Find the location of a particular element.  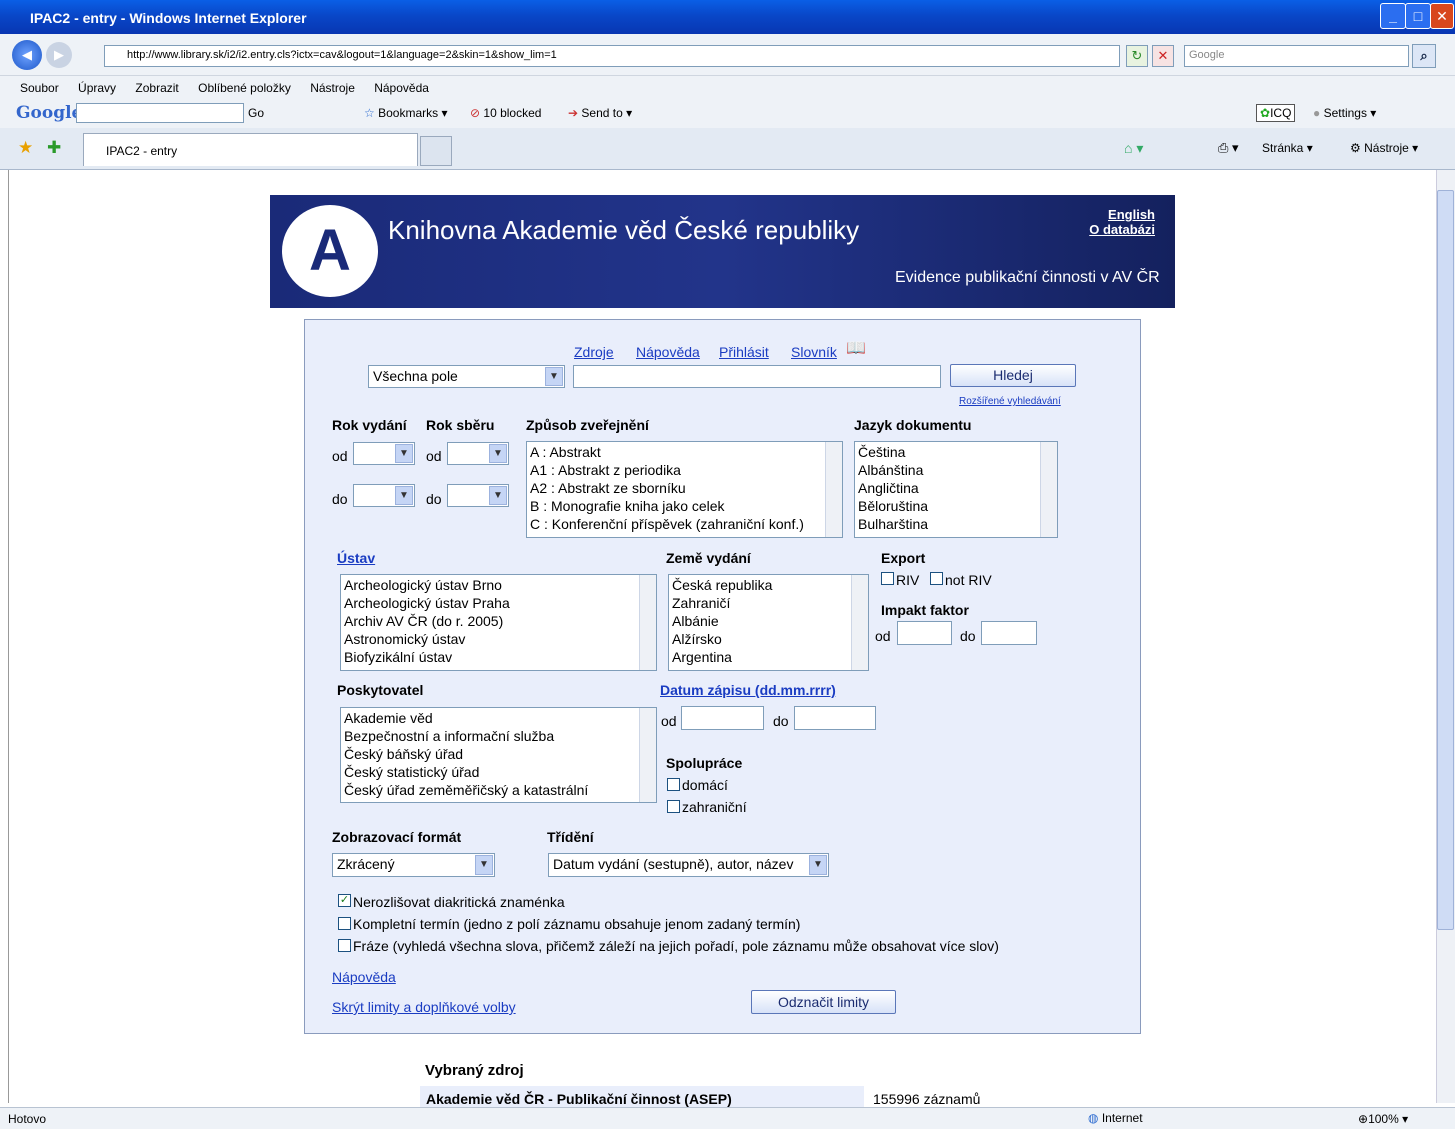

list-item: Albánština is located at coordinates (957, 470).